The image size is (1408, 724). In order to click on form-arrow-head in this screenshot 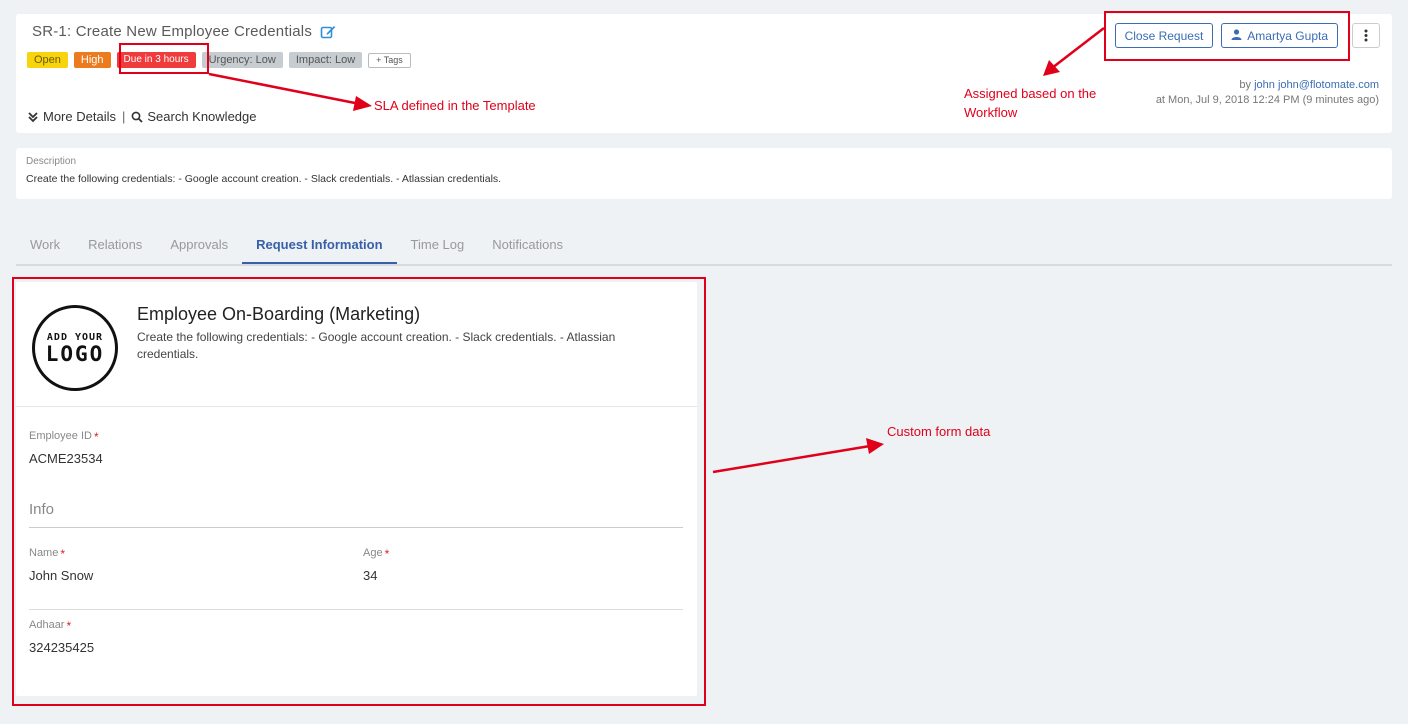, I will do `click(875, 446)`.